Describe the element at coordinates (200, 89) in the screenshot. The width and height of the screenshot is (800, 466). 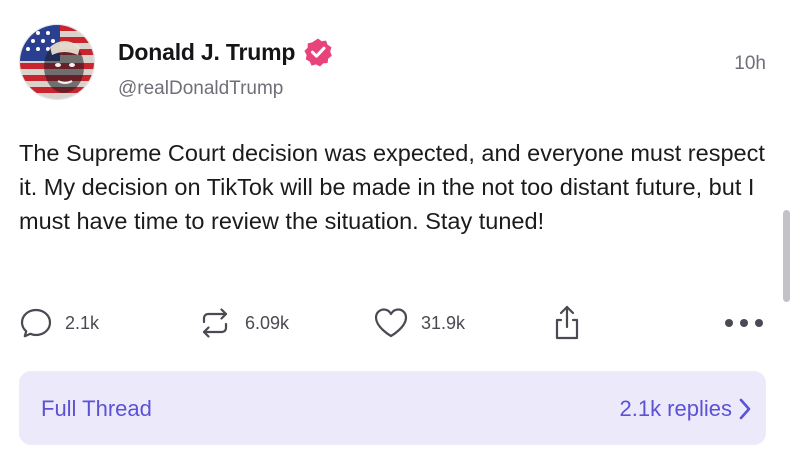
I see `author-handle: @realDonaldTrump` at that location.